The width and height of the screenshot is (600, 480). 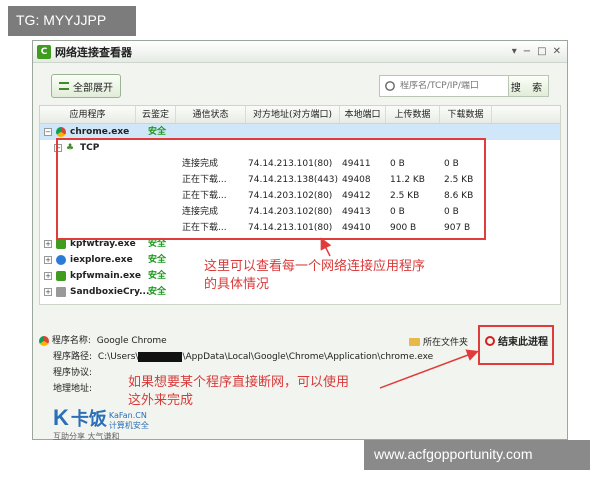 I want to click on col-down: 下载数据, so click(x=466, y=114).